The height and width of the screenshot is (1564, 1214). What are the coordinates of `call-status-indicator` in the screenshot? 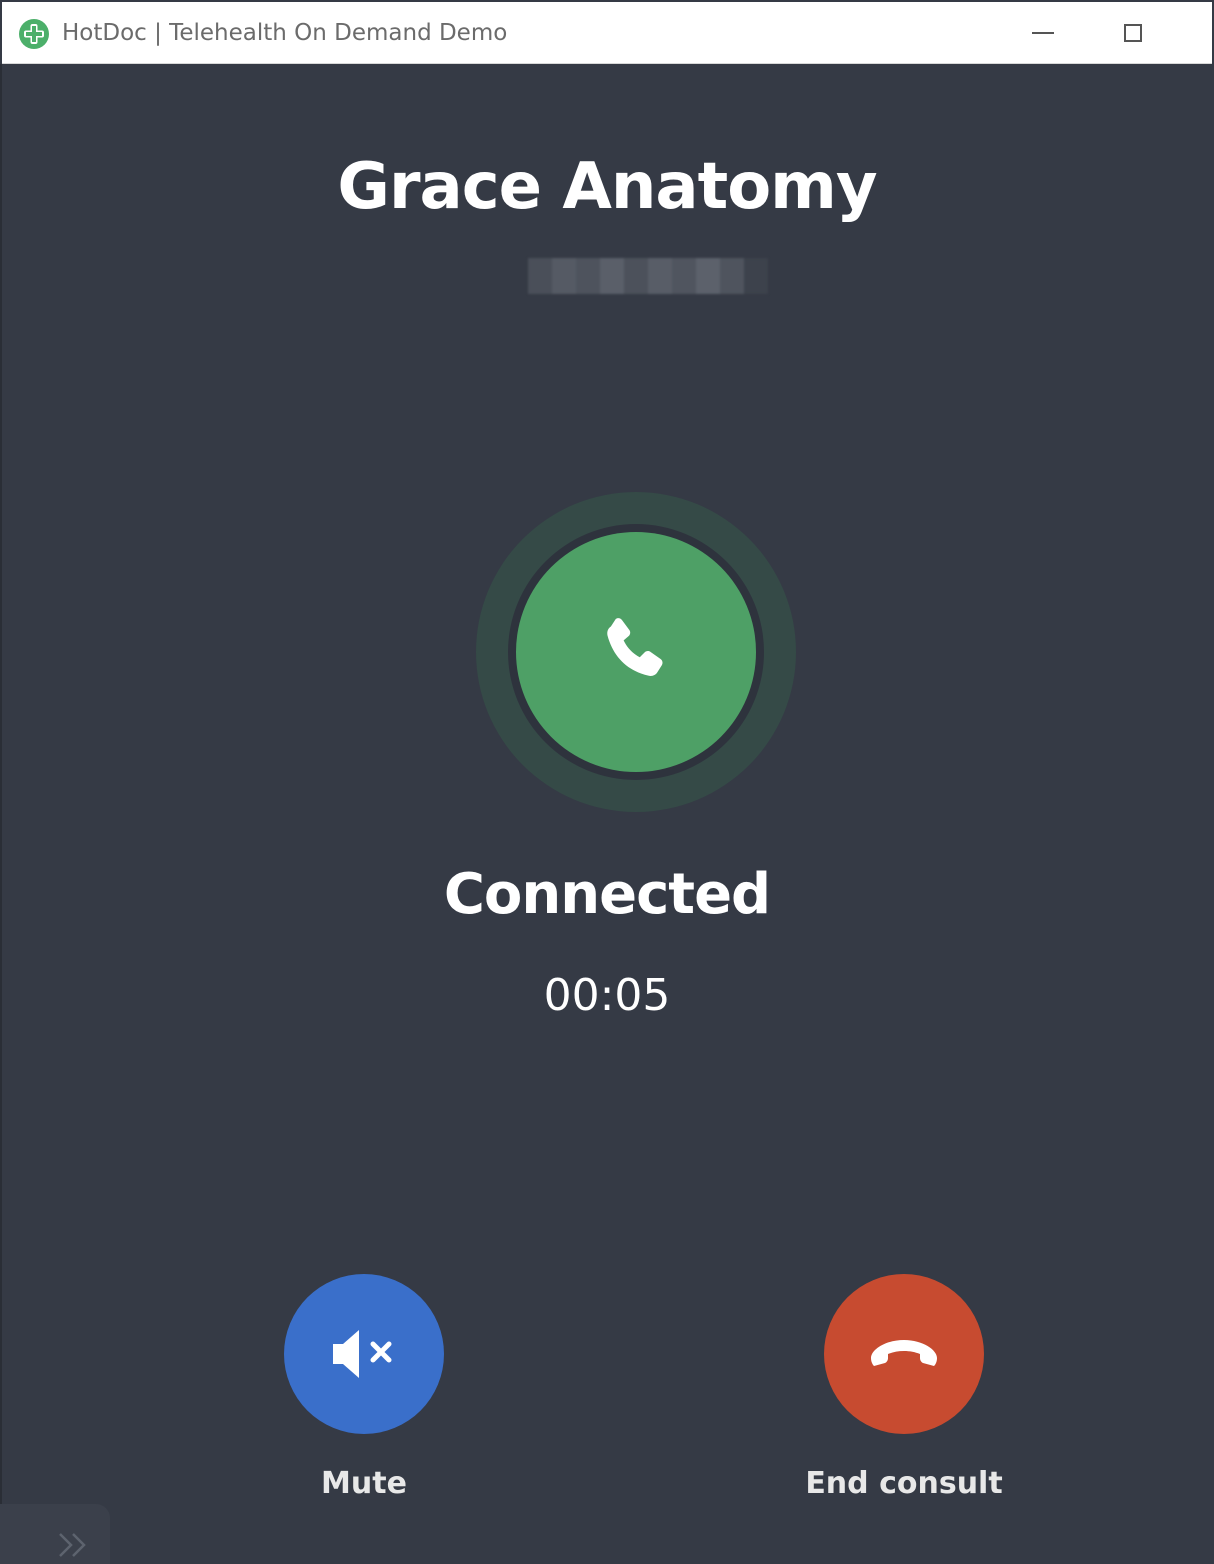 It's located at (636, 652).